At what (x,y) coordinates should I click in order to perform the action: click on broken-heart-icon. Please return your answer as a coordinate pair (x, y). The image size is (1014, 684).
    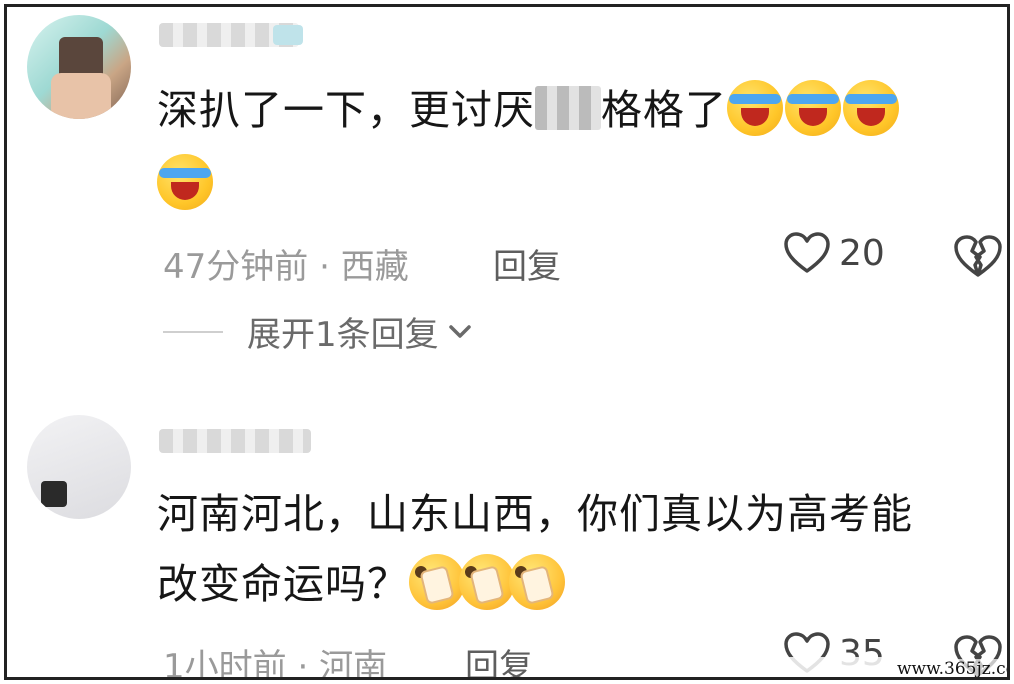
    Looking at the image, I should click on (978, 256).